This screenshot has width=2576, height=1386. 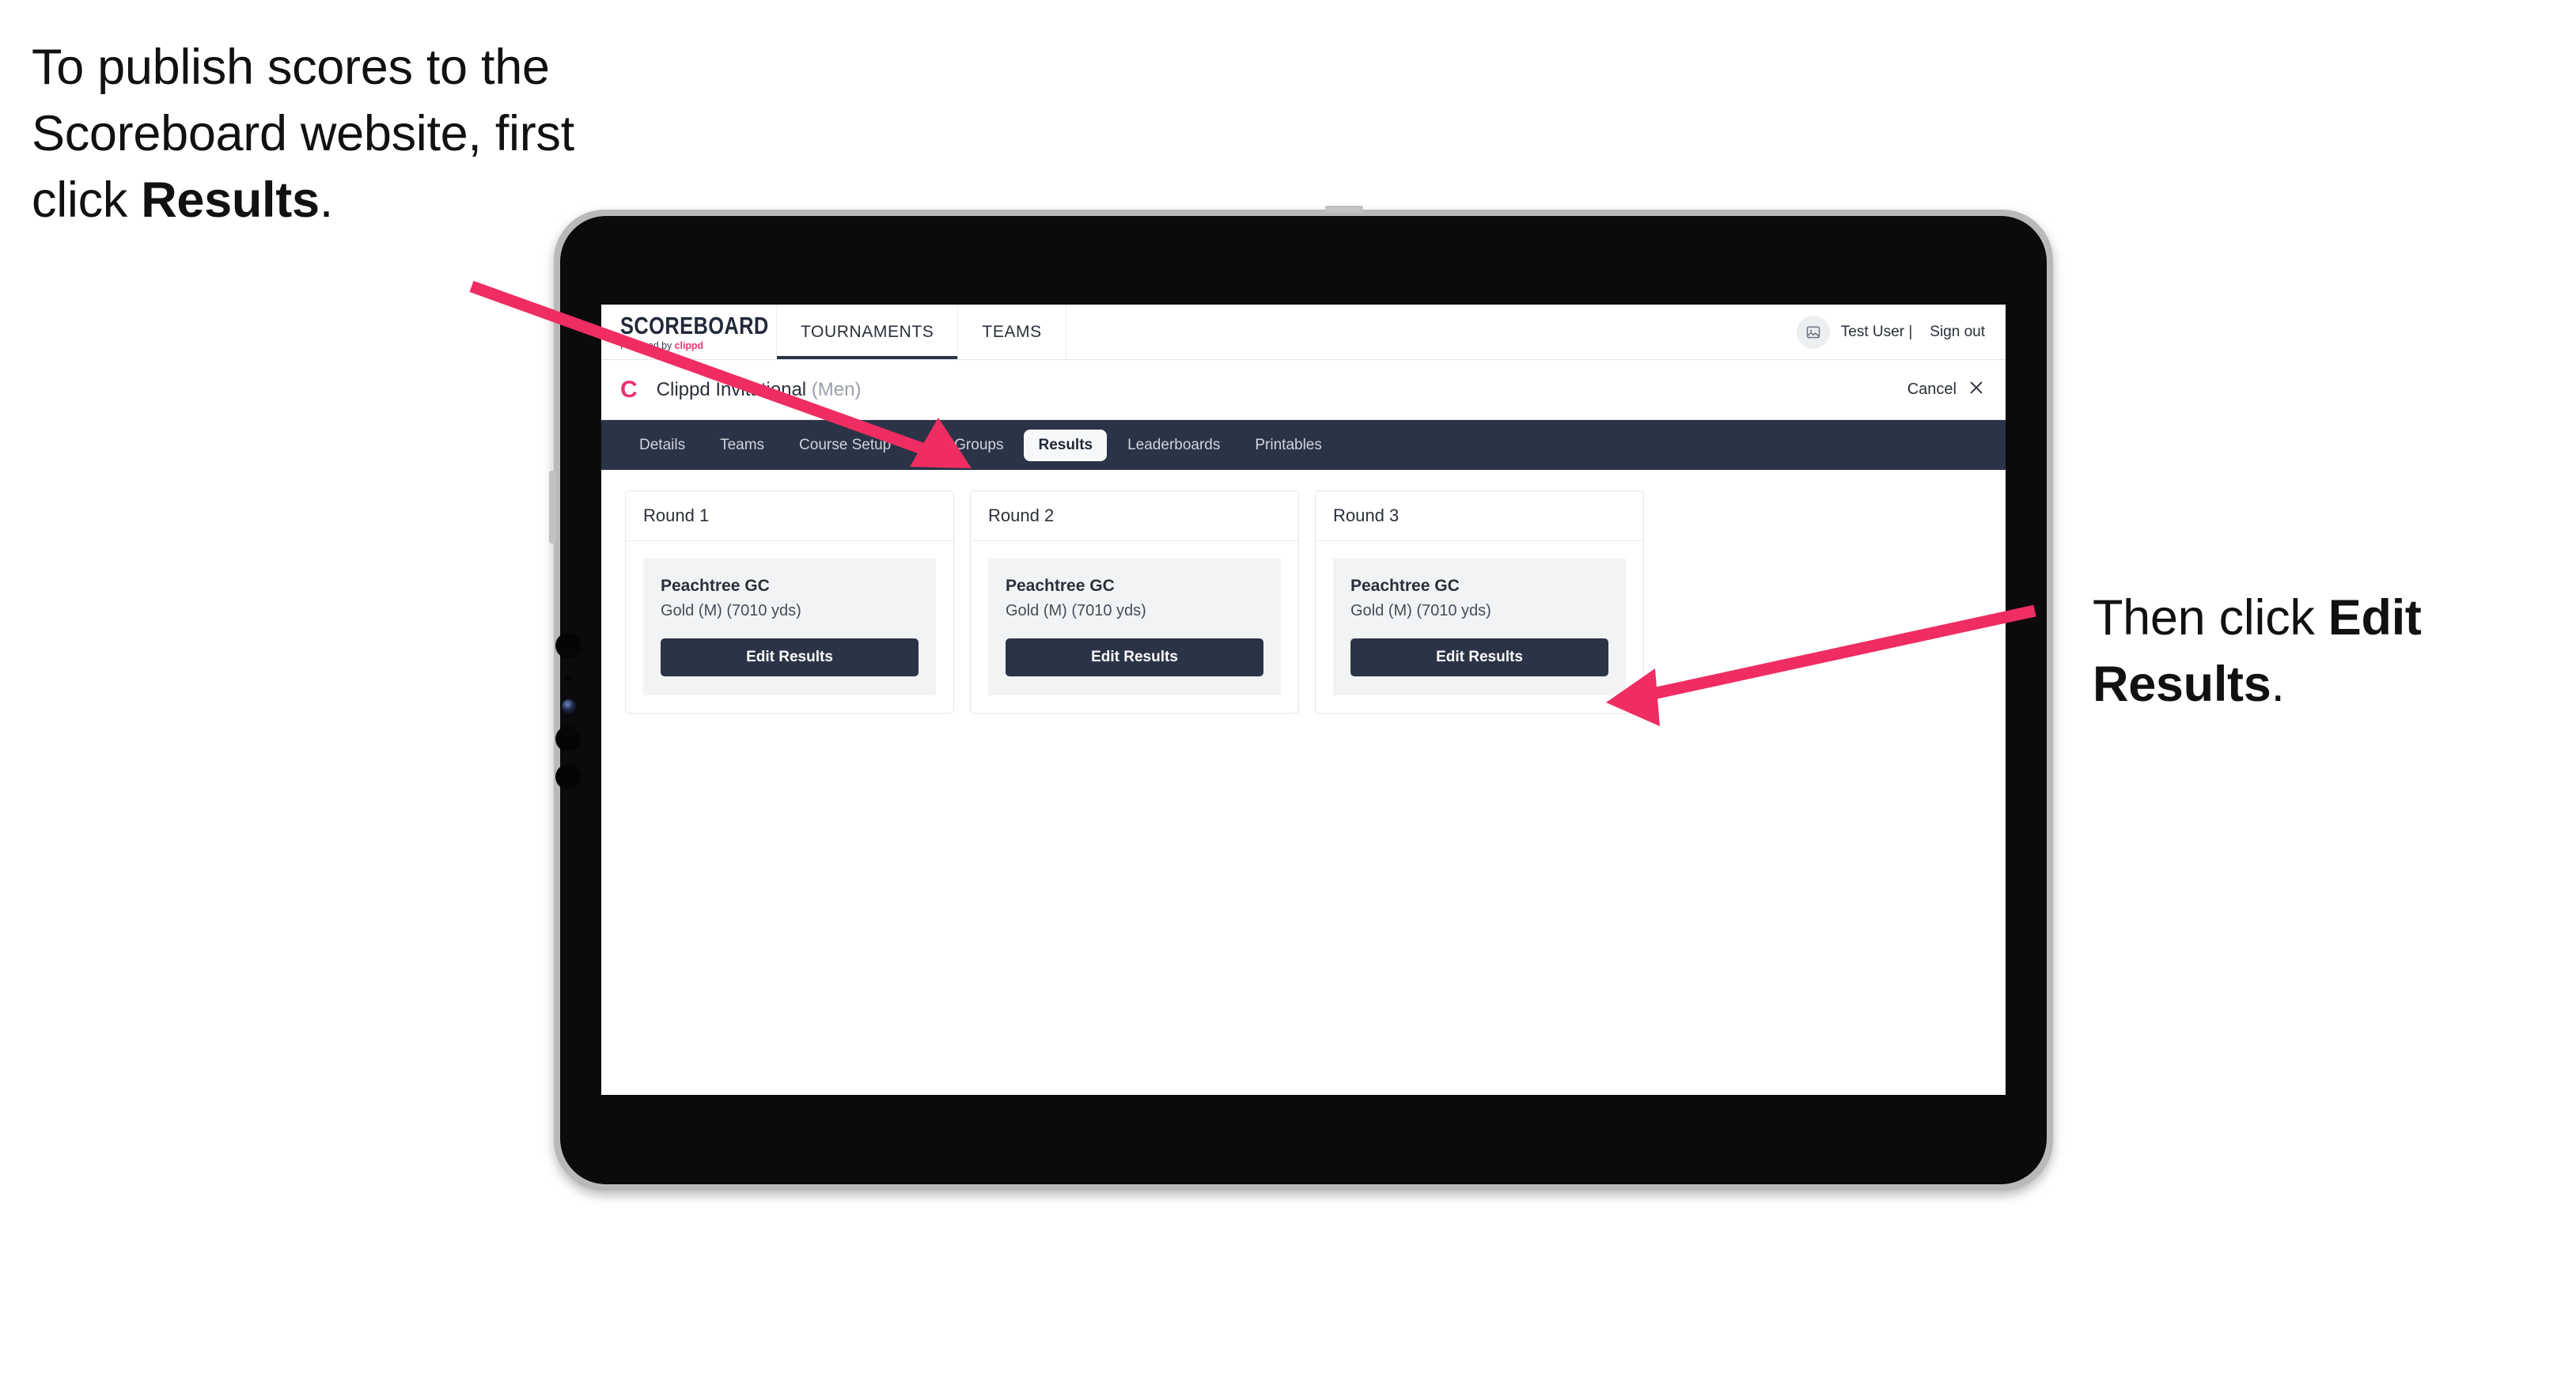 I want to click on camera-flash-icon, so click(x=569, y=706).